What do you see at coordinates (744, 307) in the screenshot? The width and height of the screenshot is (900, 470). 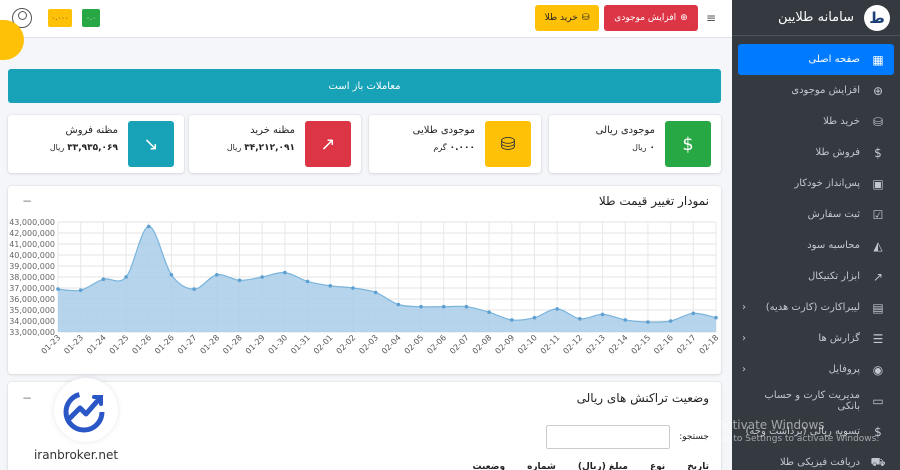 I see `chevron-left-icon: ‹` at bounding box center [744, 307].